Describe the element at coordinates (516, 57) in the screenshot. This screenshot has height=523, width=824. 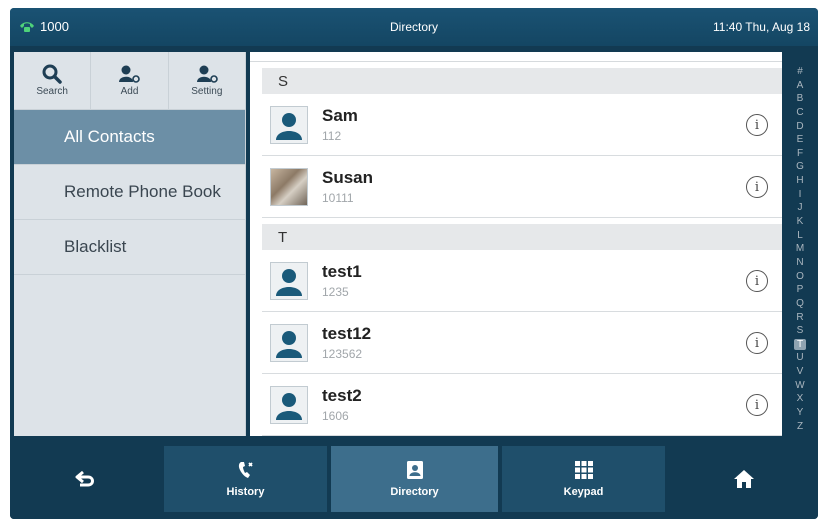
I see `list-divider` at that location.